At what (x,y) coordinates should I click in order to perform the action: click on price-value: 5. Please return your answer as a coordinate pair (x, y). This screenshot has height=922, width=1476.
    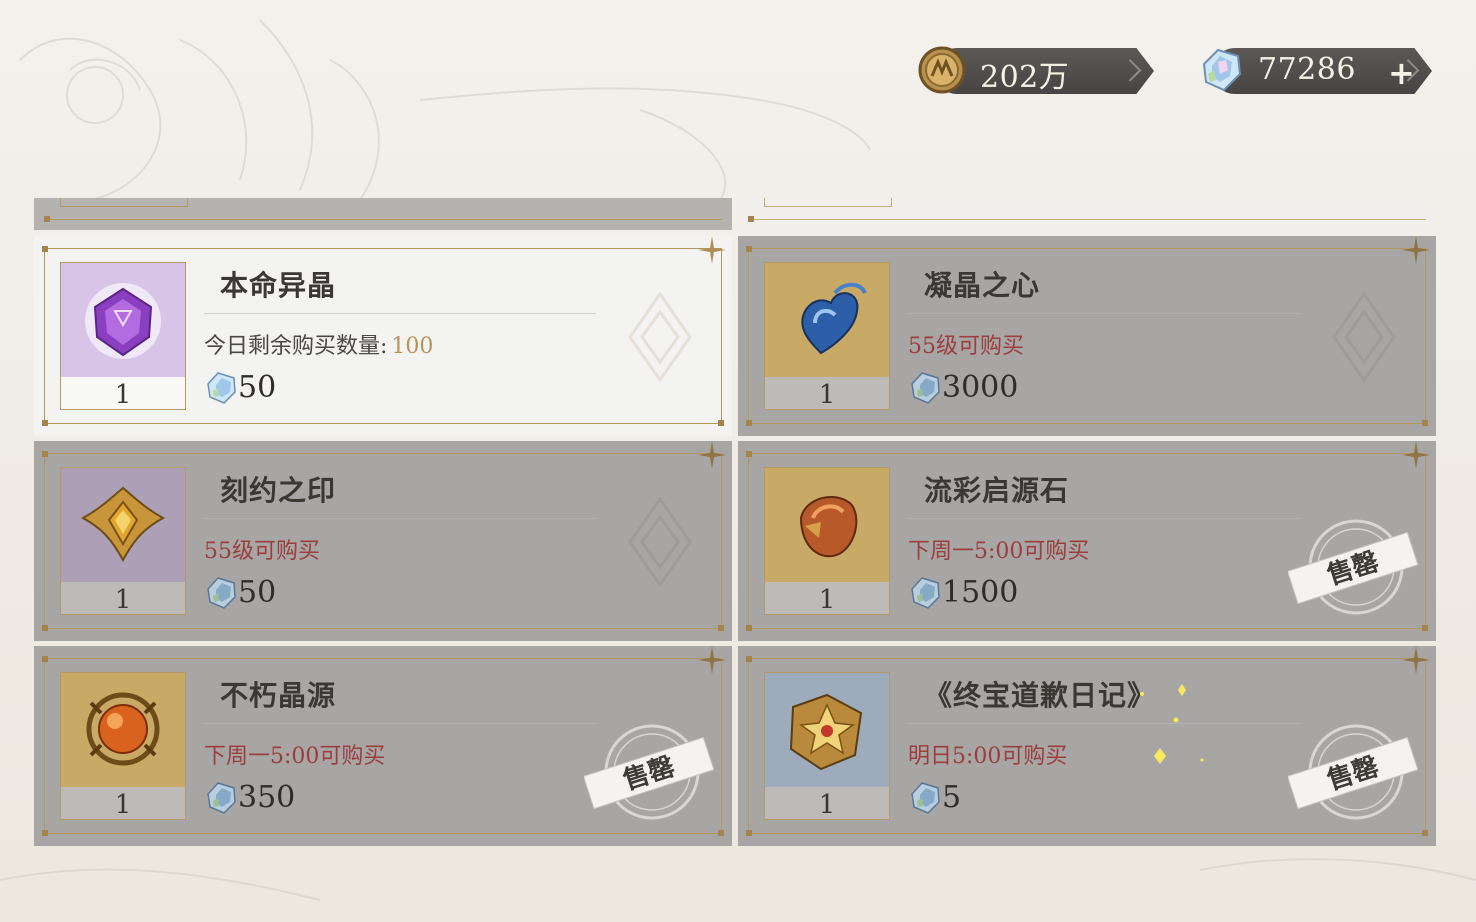
    Looking at the image, I should click on (952, 797).